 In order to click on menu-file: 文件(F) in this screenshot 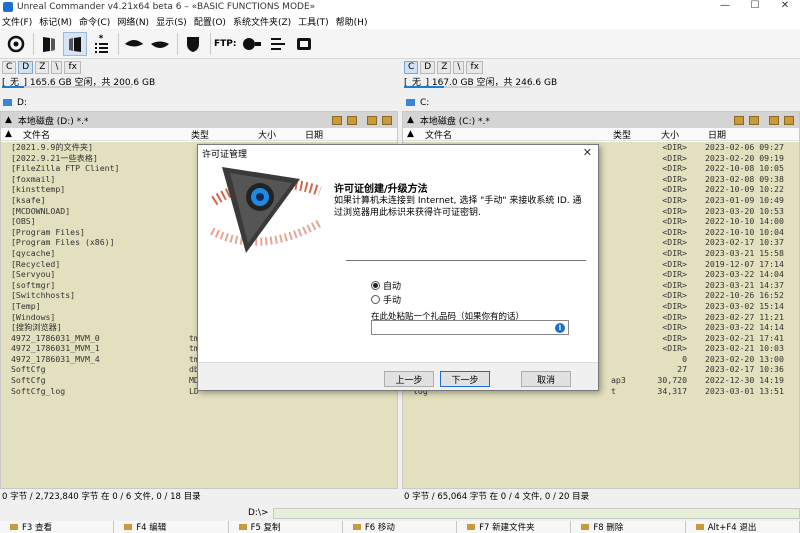, I will do `click(17, 21)`.